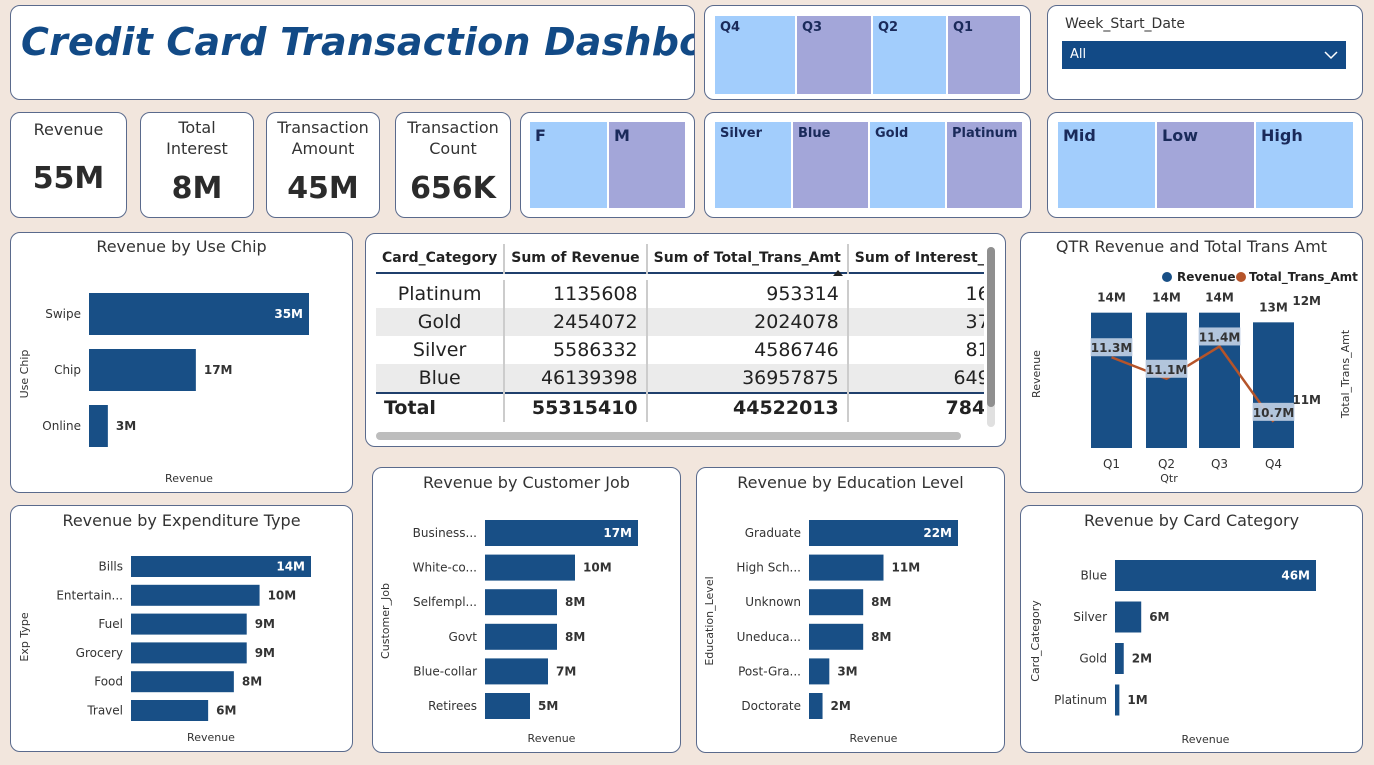  What do you see at coordinates (834, 55) in the screenshot?
I see `quarter-tile-q3: Q3` at bounding box center [834, 55].